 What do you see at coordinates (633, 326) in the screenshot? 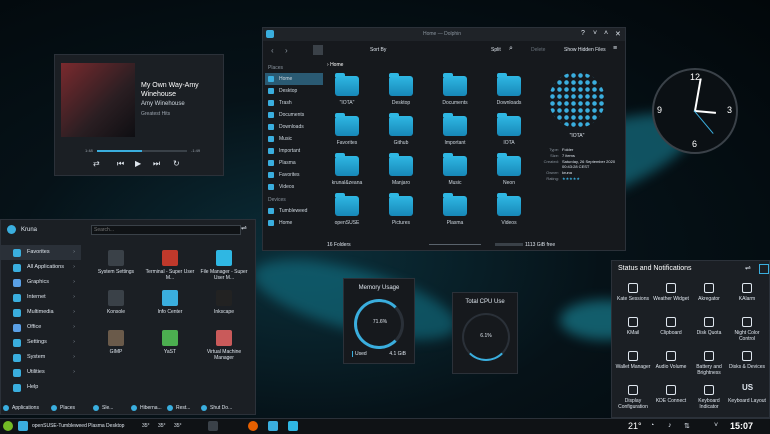
I see `quick-setting: KMail` at bounding box center [633, 326].